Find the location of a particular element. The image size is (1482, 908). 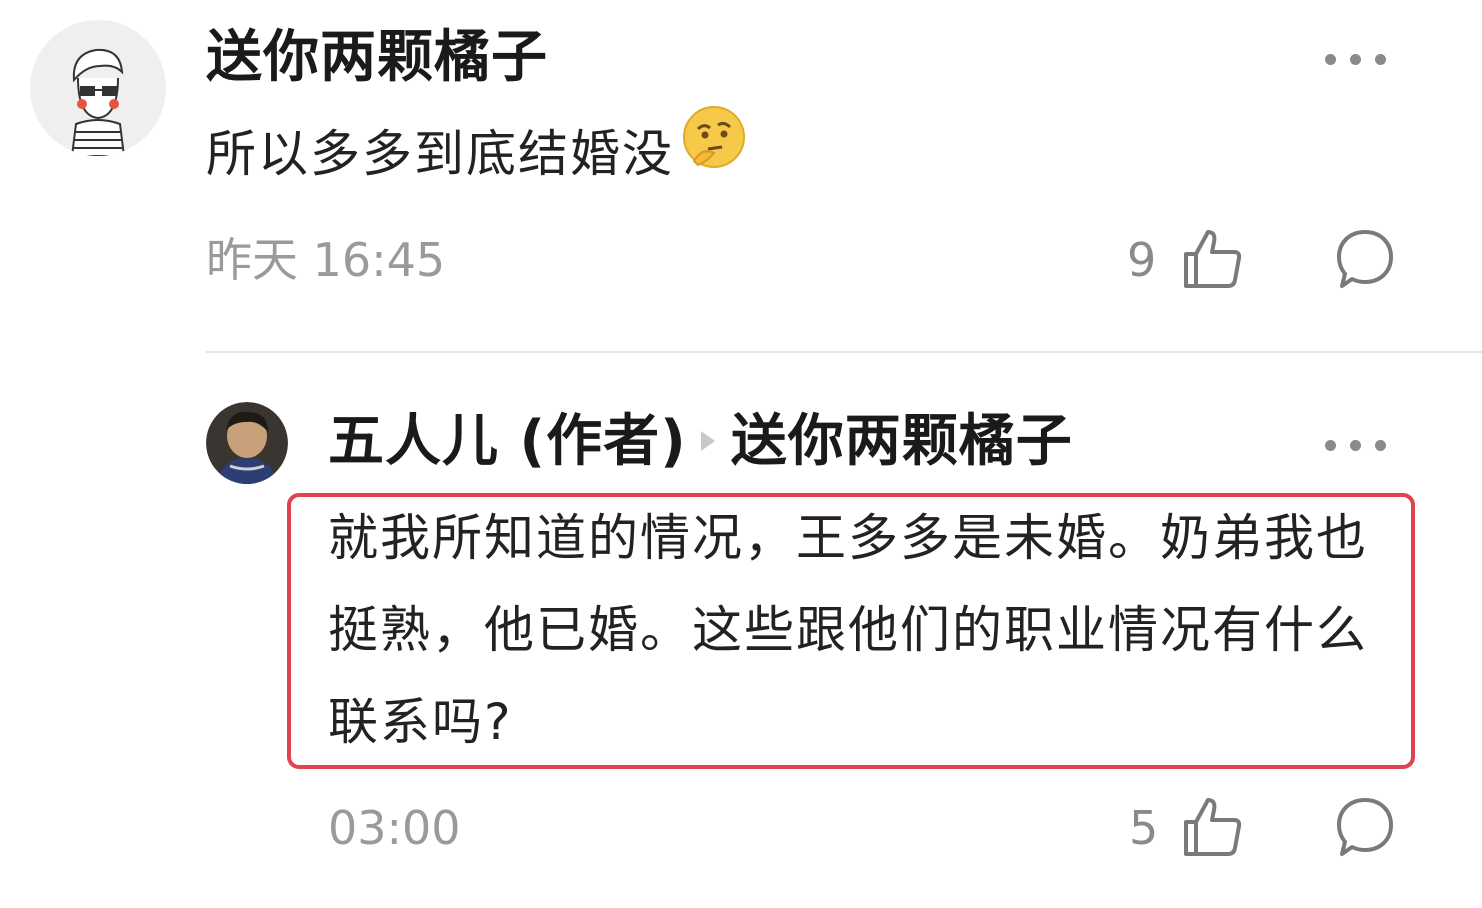

like-count: 9 is located at coordinates (1142, 260).